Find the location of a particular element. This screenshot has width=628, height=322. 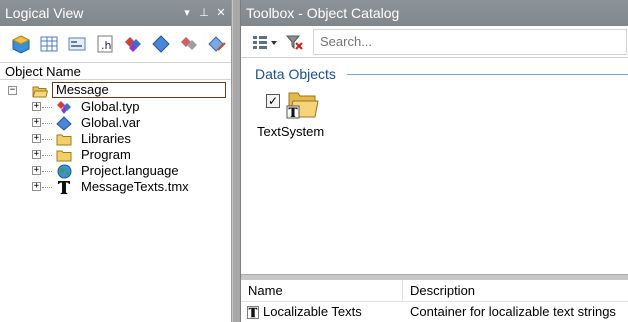

data-objects-group-header: Data Objects is located at coordinates (295, 74).